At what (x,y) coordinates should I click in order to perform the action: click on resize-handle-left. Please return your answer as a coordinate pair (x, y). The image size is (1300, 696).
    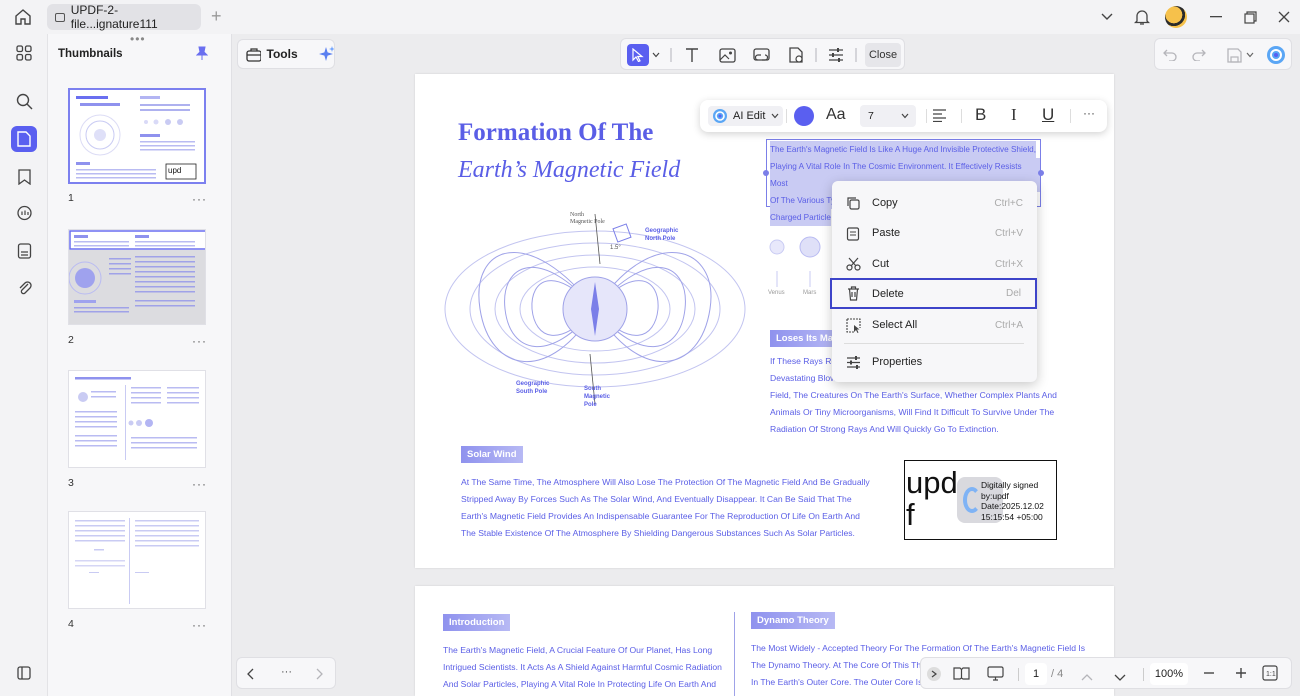
    Looking at the image, I should click on (766, 173).